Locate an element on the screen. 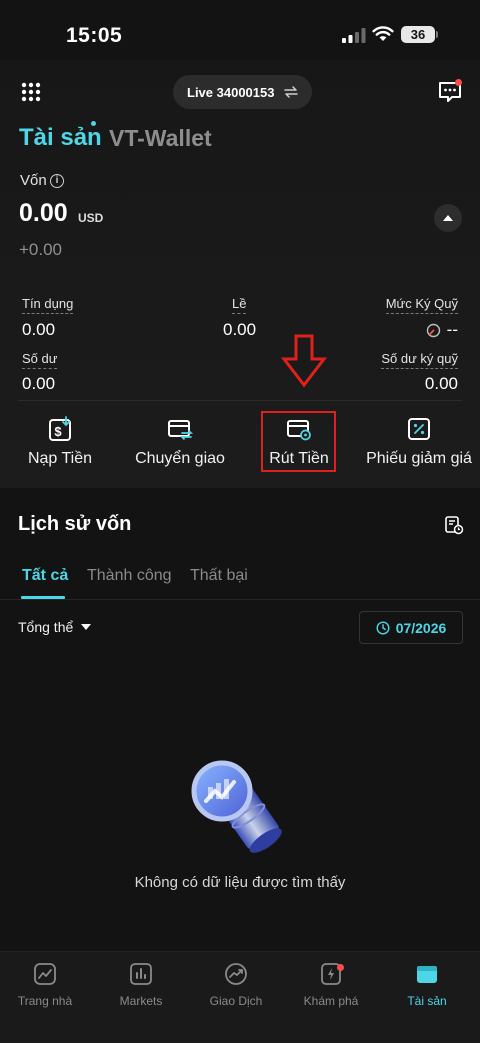  stat-credit-value: 0.00 is located at coordinates (39, 329).